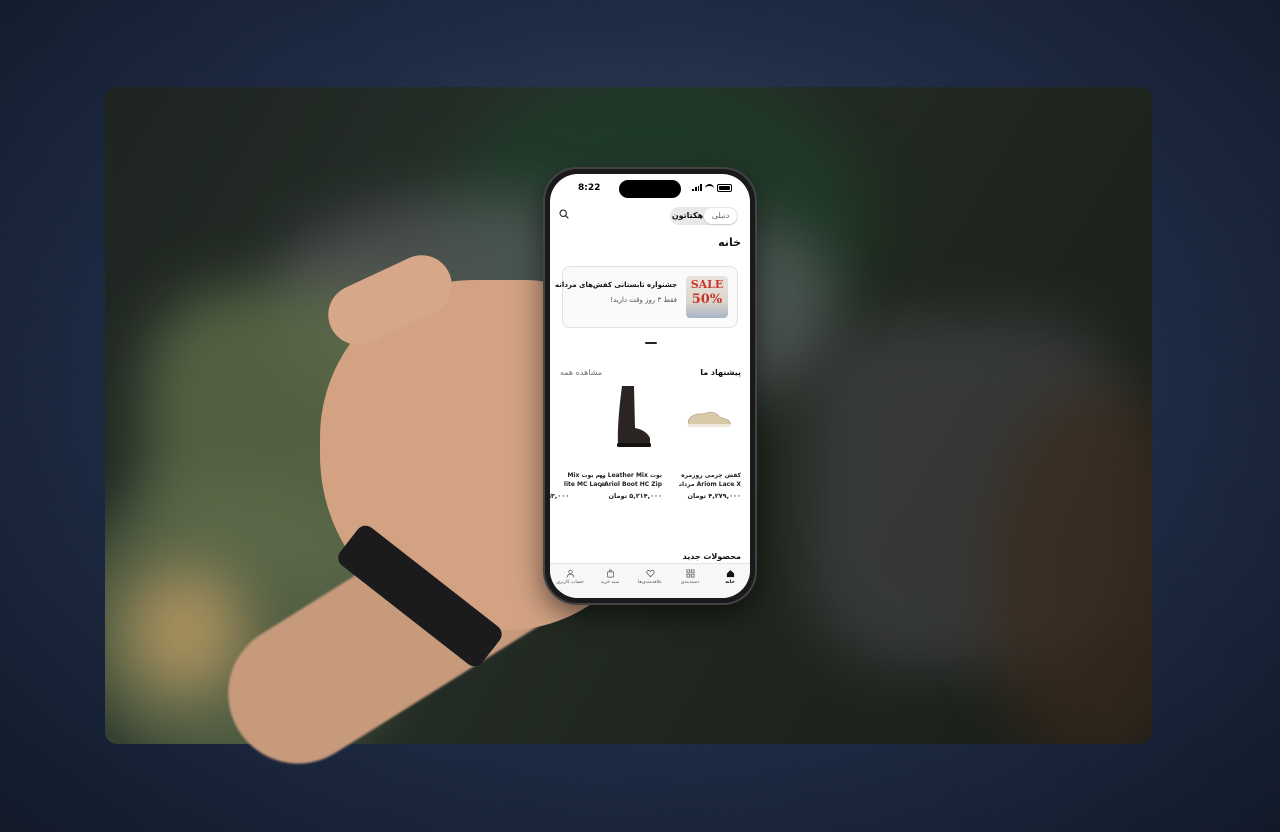 The height and width of the screenshot is (832, 1280). I want to click on tab-home: خانه, so click(730, 581).